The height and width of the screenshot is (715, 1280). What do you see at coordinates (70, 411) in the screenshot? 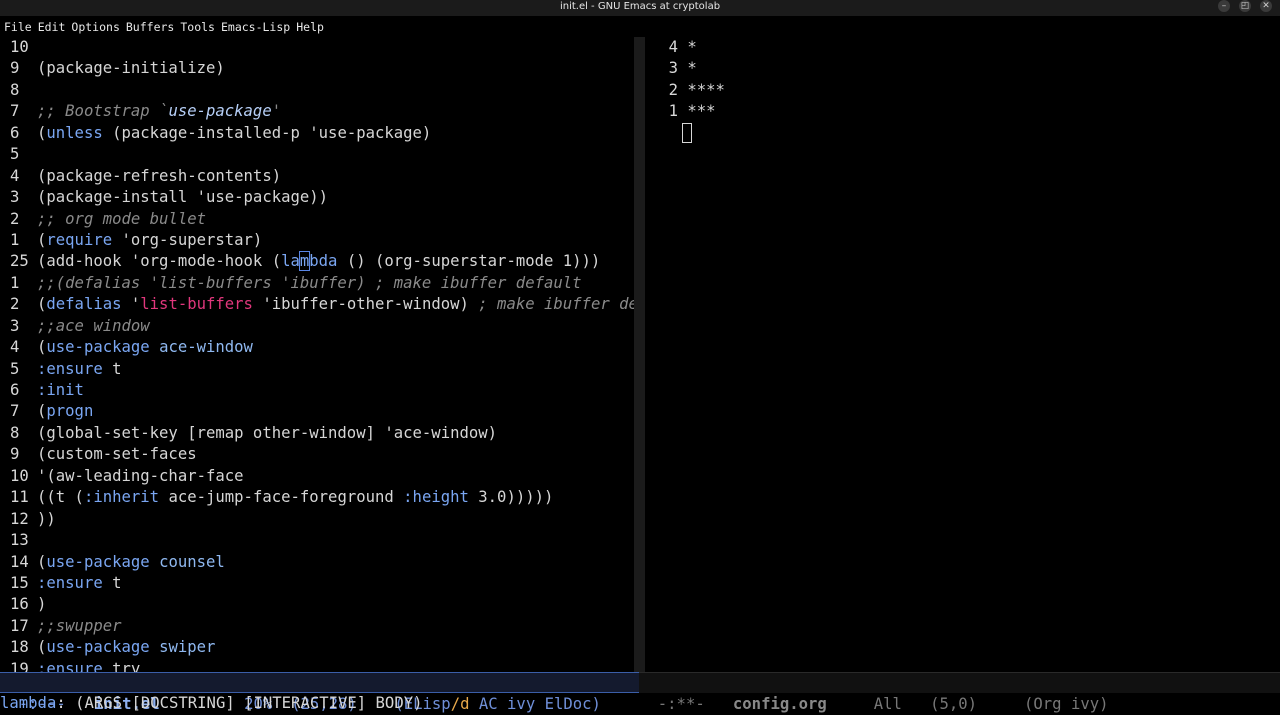
I see `code-token: progn` at bounding box center [70, 411].